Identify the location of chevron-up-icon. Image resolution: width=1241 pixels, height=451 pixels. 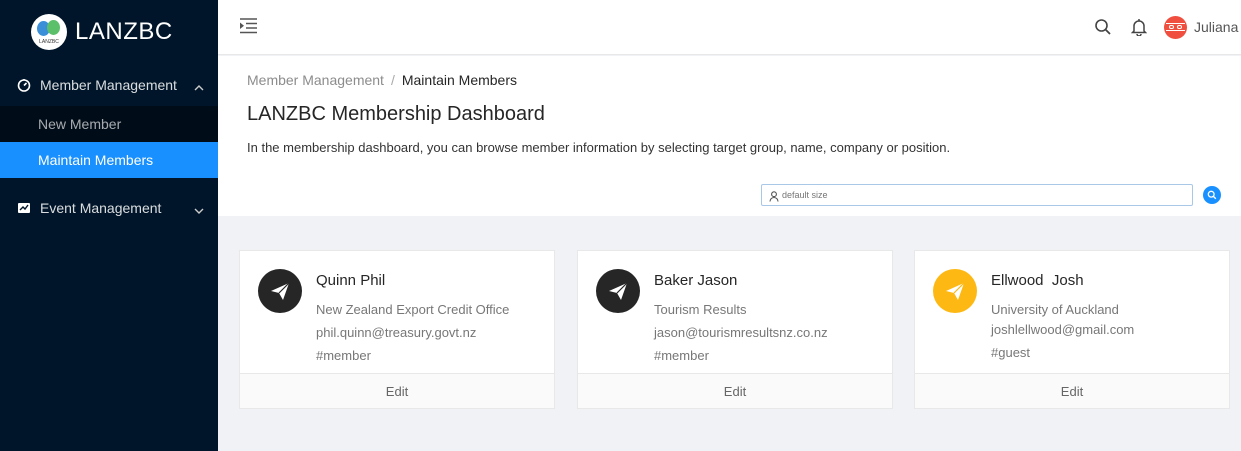
(199, 87).